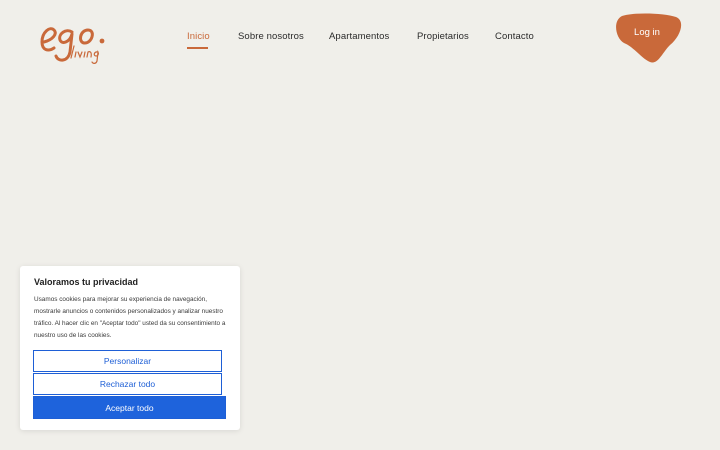  I want to click on nav-item-inicio: Inicio, so click(198, 36).